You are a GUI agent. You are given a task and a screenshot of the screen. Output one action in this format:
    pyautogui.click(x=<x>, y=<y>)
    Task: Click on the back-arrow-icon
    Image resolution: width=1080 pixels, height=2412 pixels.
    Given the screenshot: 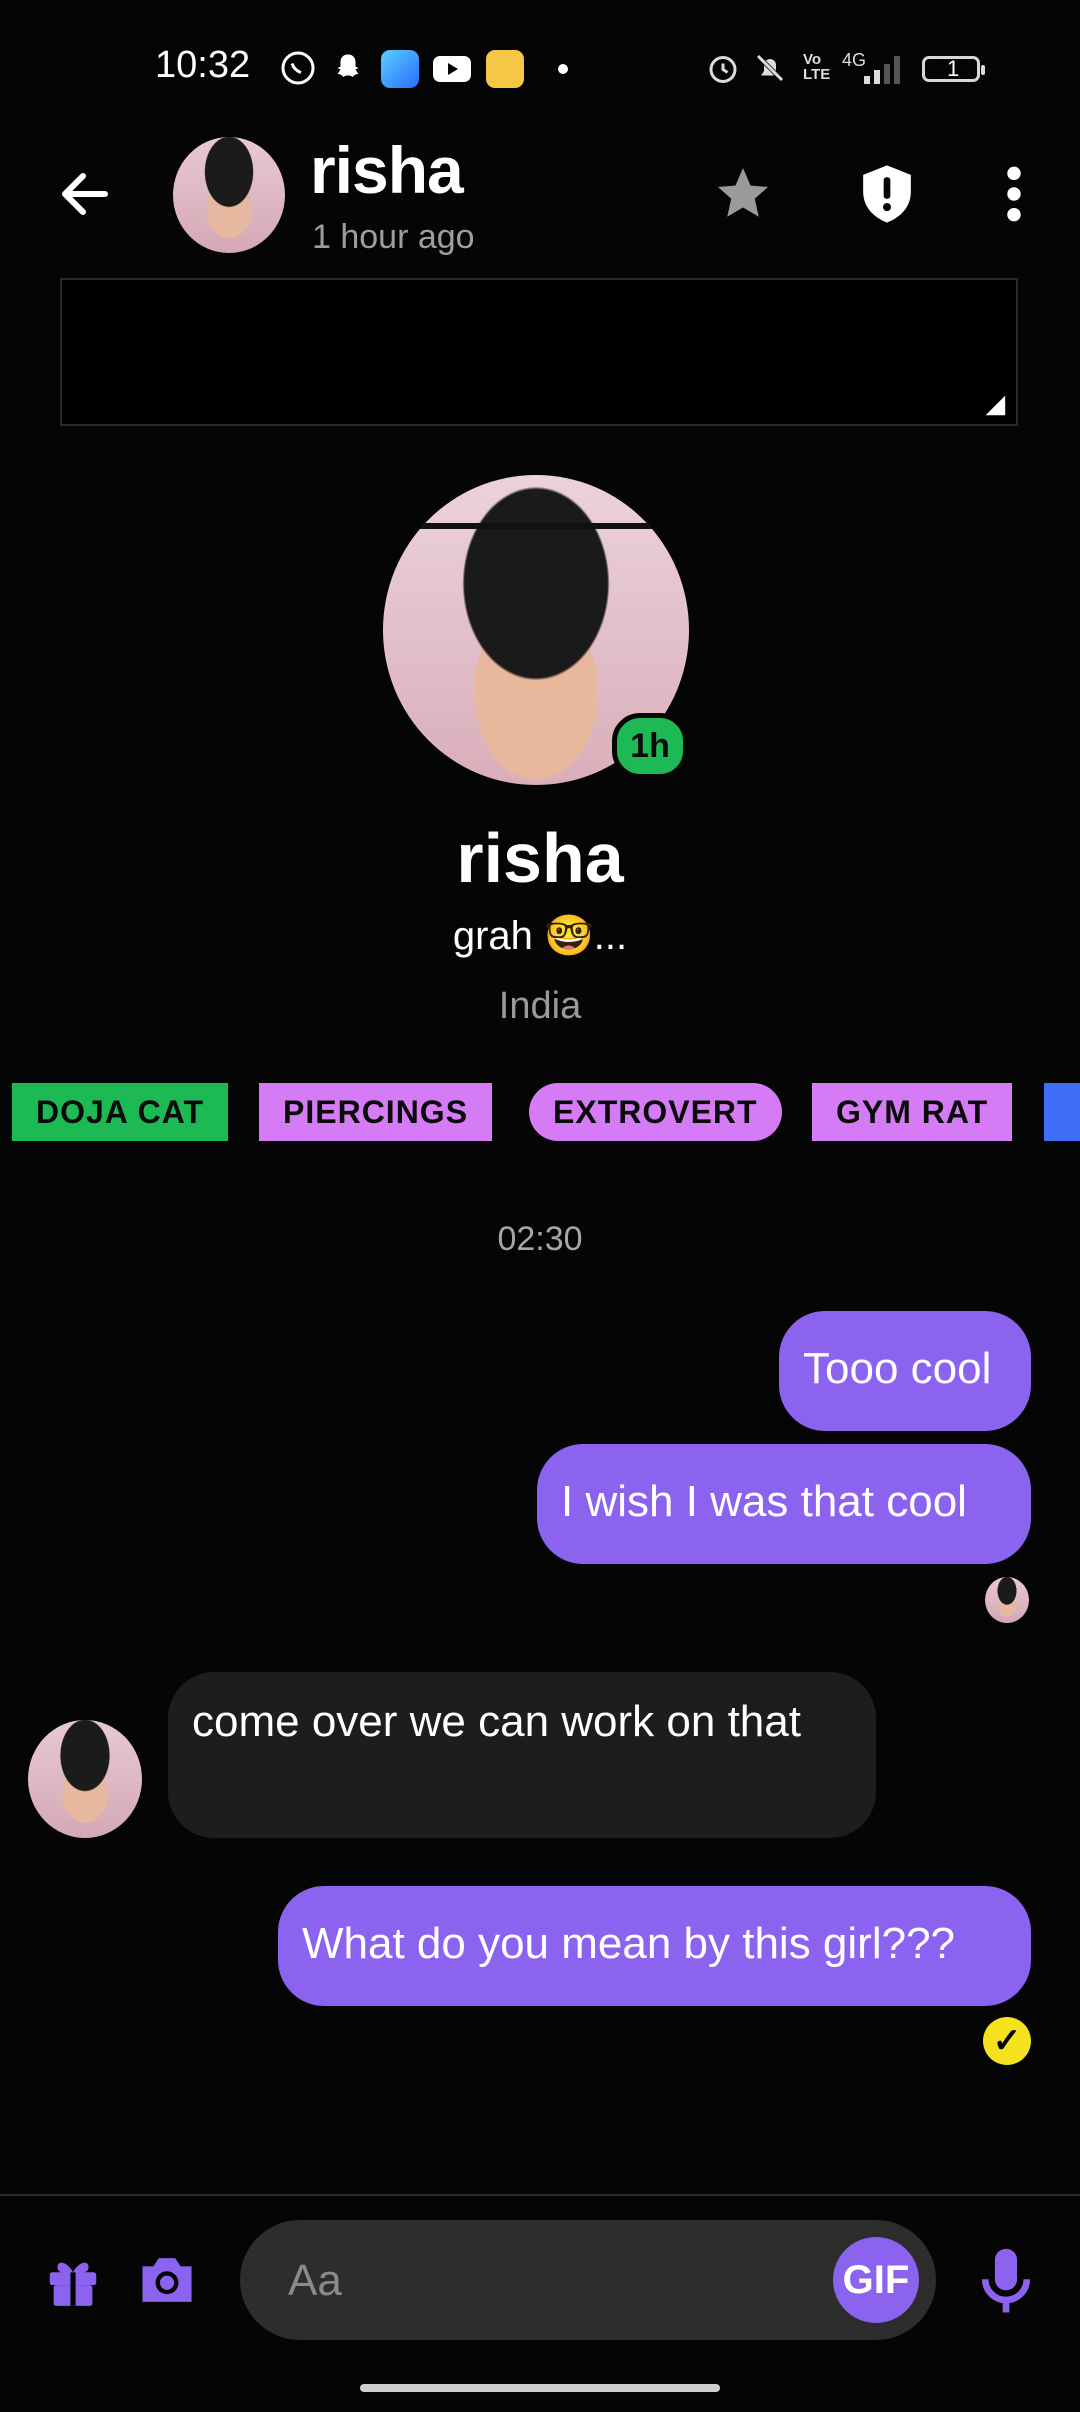 What is the action you would take?
    pyautogui.click(x=85, y=194)
    